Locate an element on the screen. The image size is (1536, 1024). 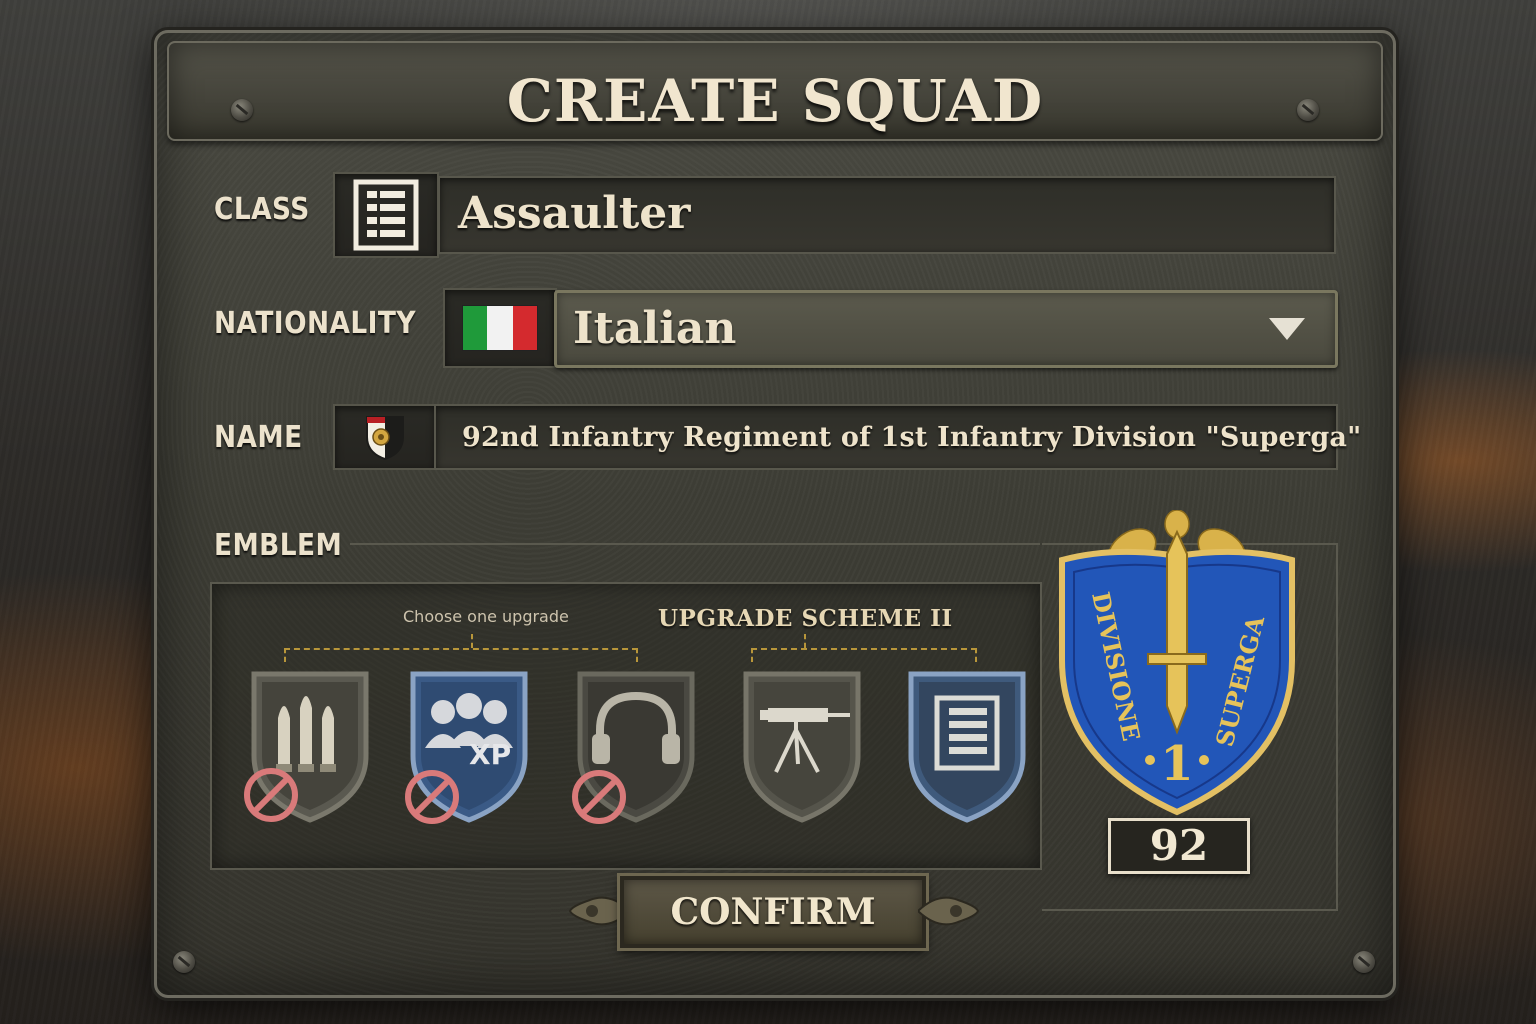
dialog-title: CREATE SQUAD is located at coordinates (775, 101).